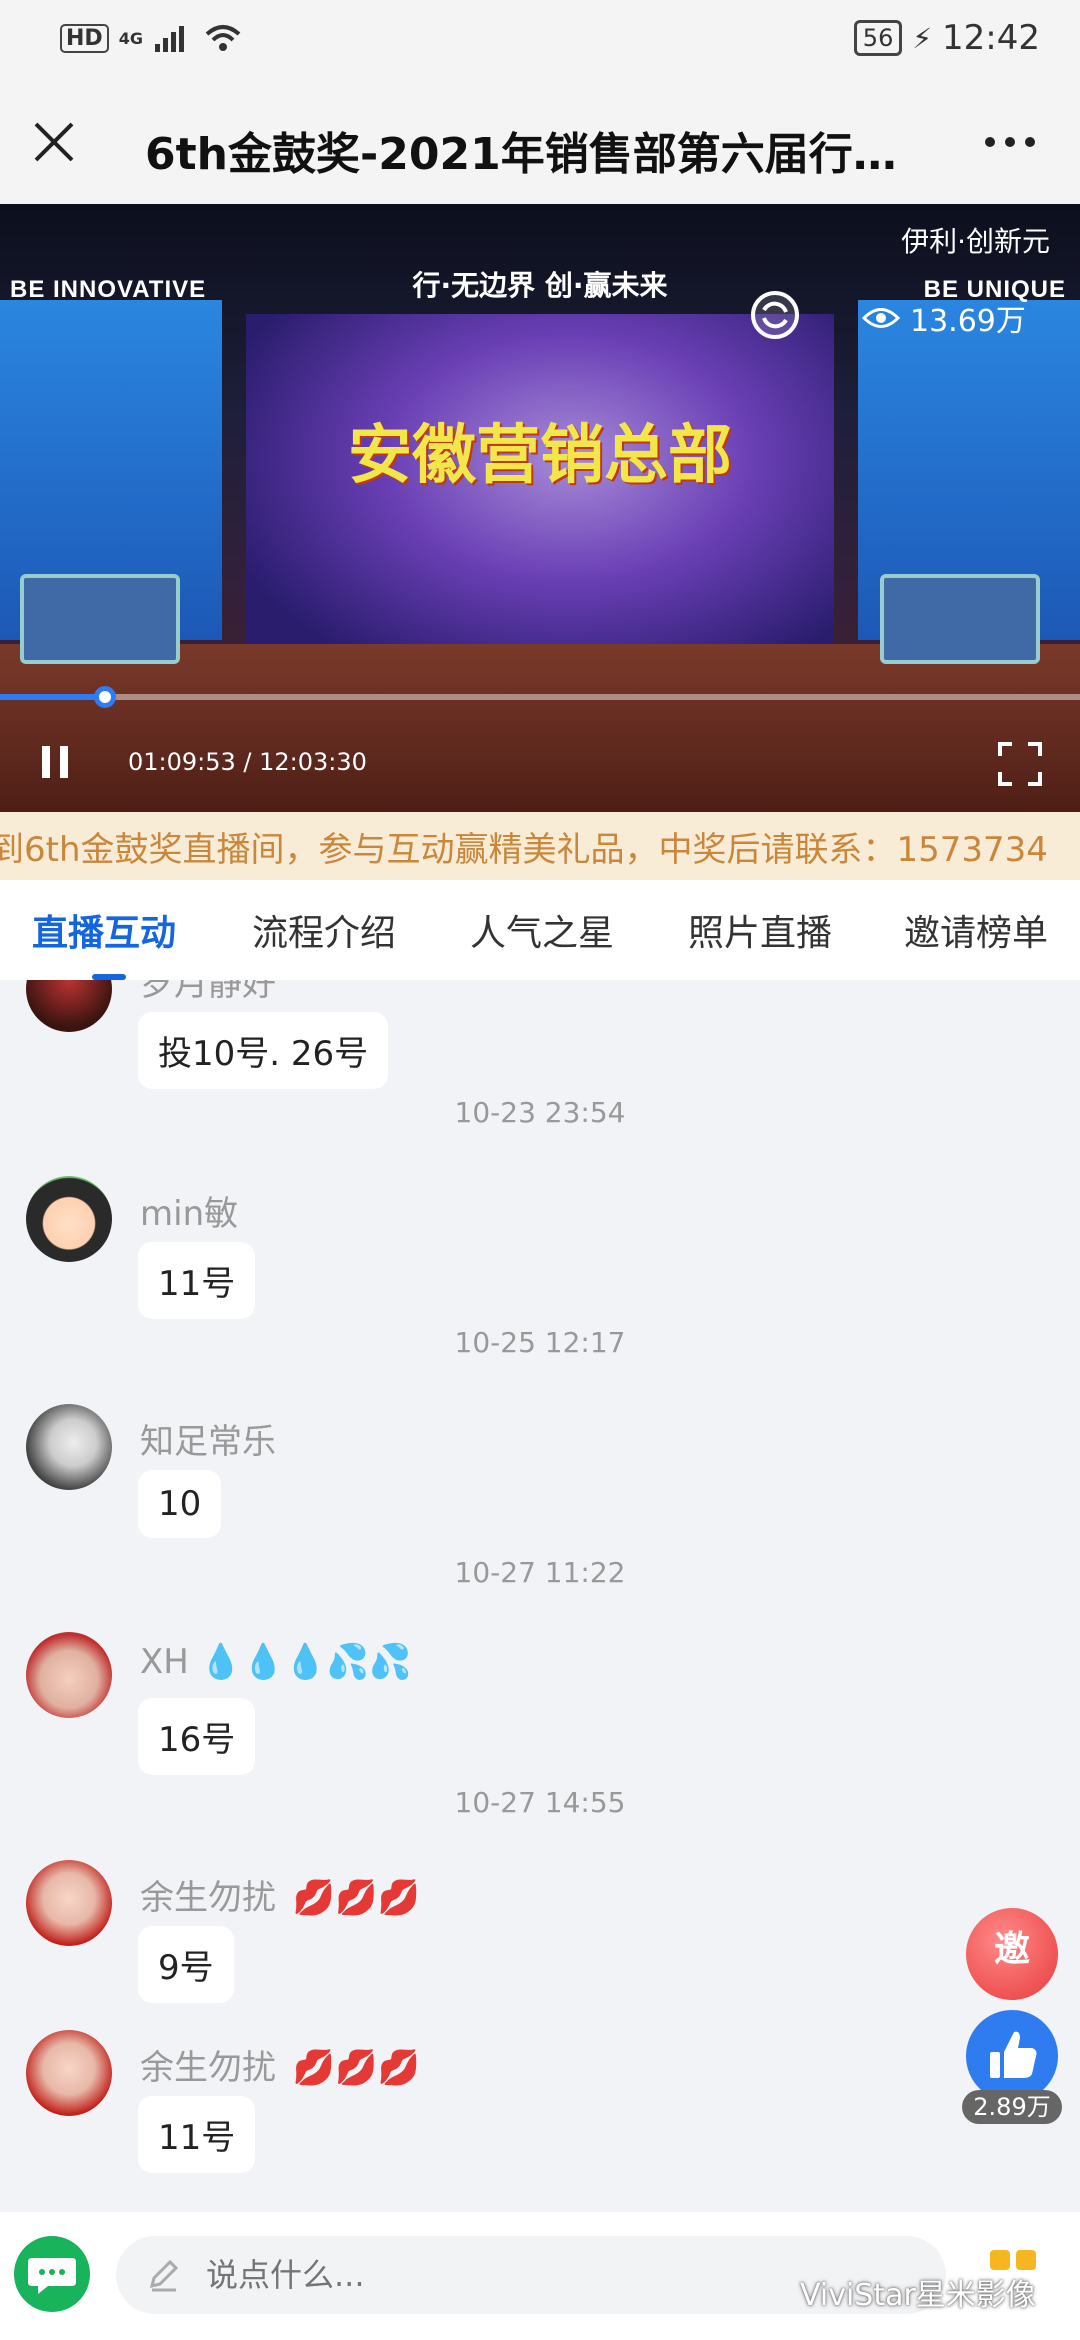 The height and width of the screenshot is (2340, 1080). Describe the element at coordinates (540, 1572) in the screenshot. I see `time-separator: 10-27 11:22` at that location.